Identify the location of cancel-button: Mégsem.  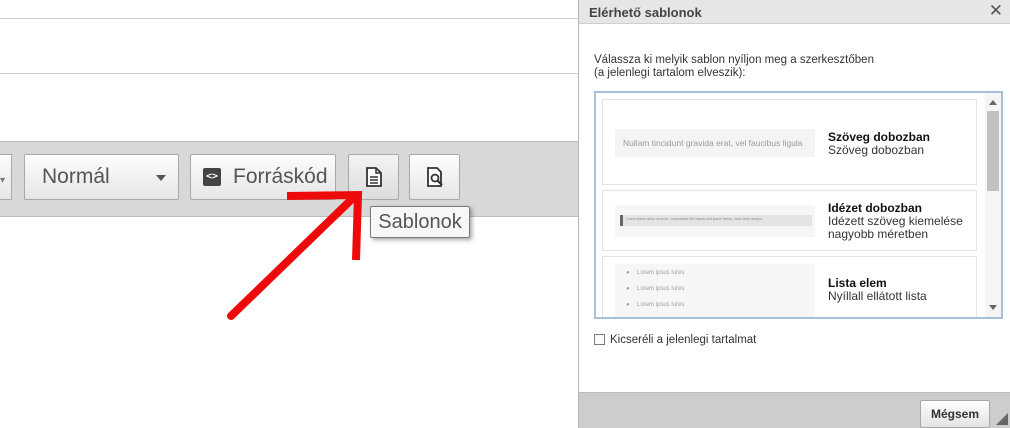
(955, 414).